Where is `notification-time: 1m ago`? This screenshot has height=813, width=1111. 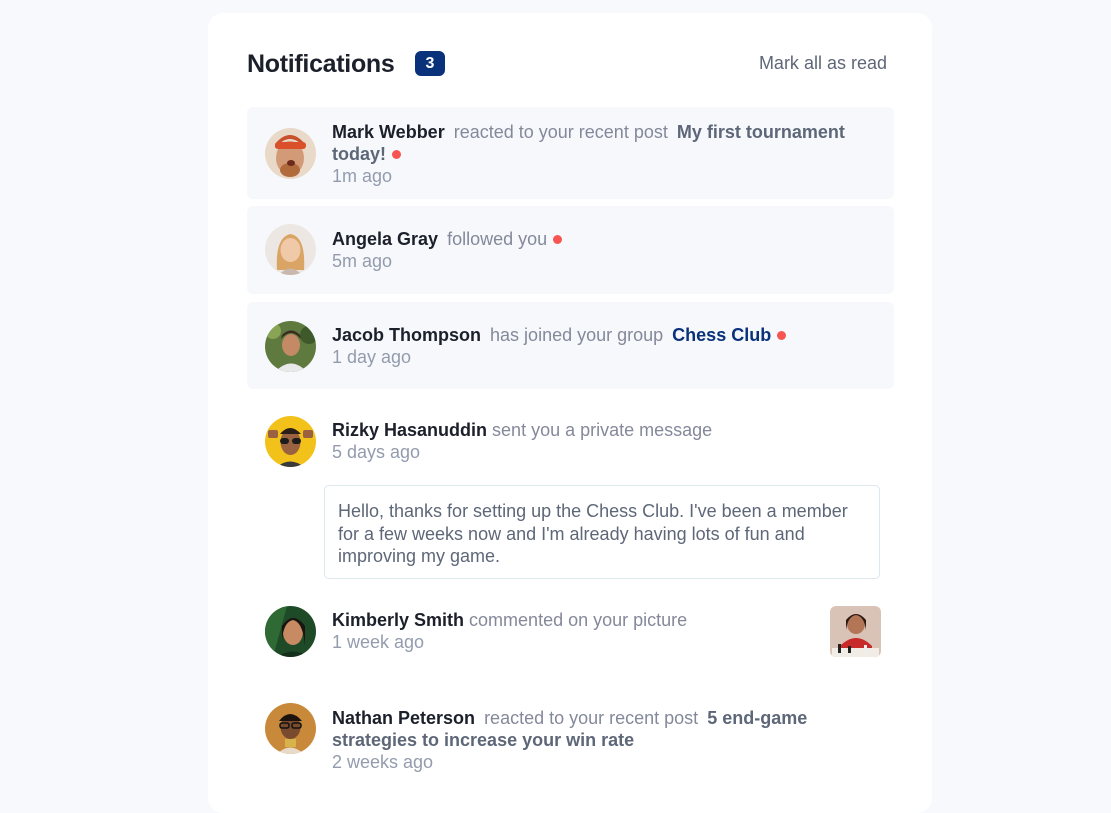
notification-time: 1m ago is located at coordinates (362, 176).